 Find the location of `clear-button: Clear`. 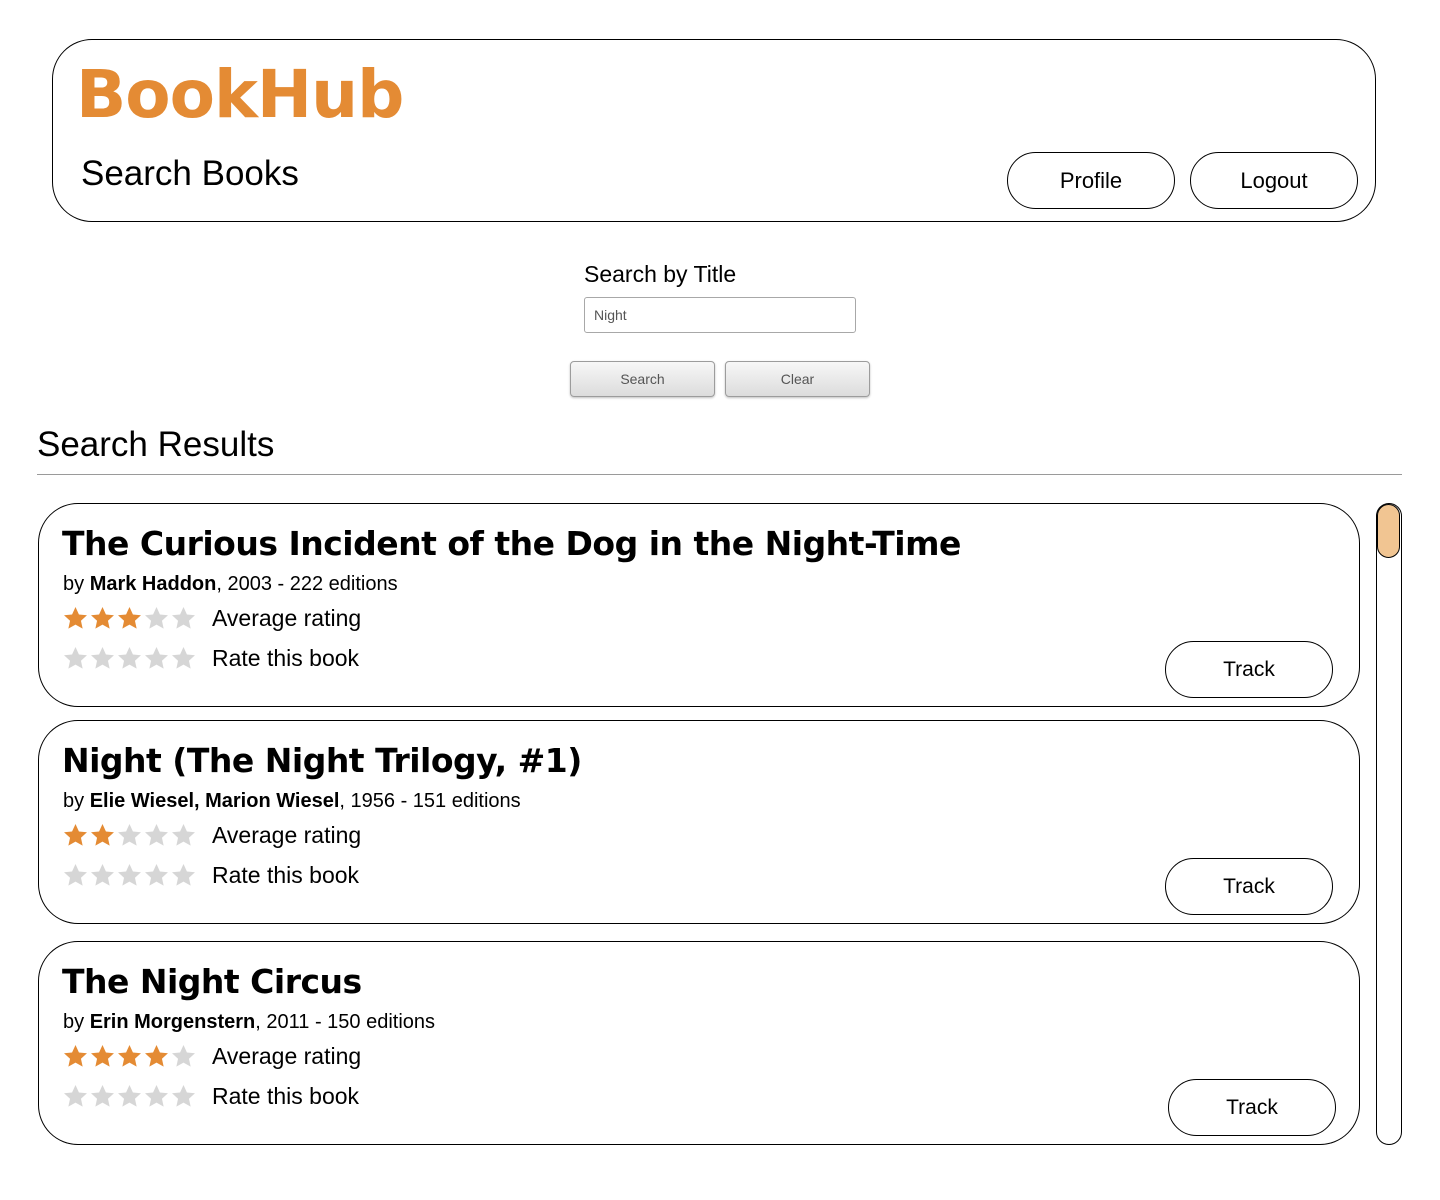

clear-button: Clear is located at coordinates (797, 379).